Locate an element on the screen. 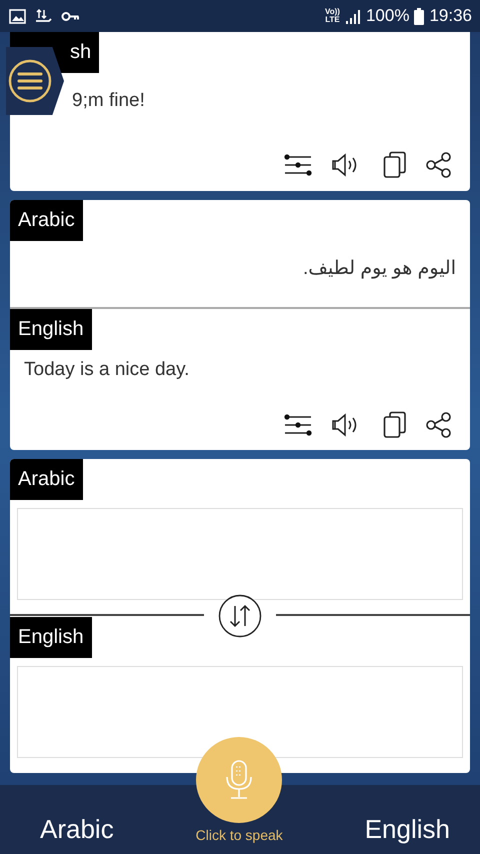 Image resolution: width=480 pixels, height=854 pixels. clock: 19:36 is located at coordinates (450, 16).